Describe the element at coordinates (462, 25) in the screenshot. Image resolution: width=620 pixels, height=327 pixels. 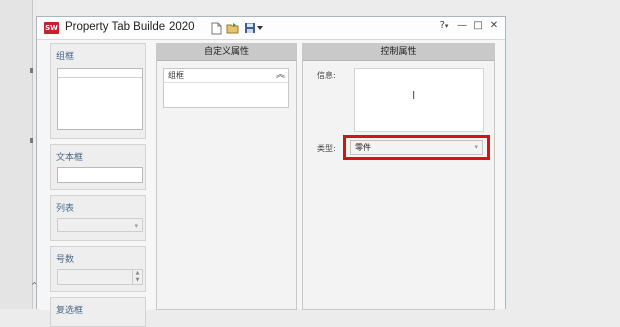
I see `minimize-button: —` at that location.